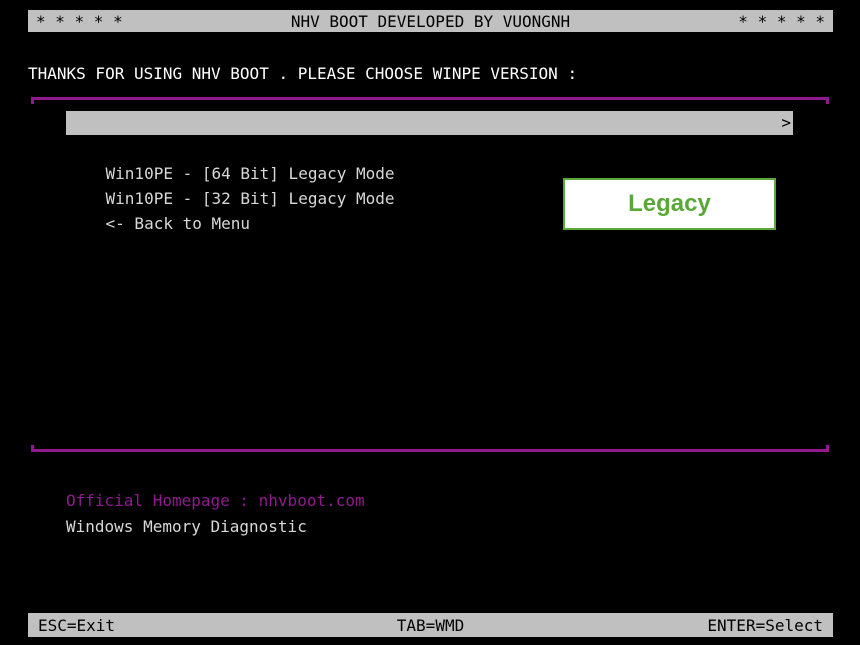 The height and width of the screenshot is (645, 860). Describe the element at coordinates (215, 501) in the screenshot. I see `homepage-link: Official Homepage : nhvboot.com` at that location.